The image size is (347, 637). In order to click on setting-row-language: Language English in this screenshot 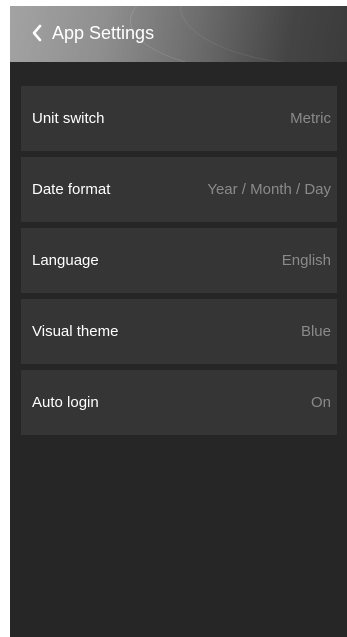, I will do `click(179, 260)`.